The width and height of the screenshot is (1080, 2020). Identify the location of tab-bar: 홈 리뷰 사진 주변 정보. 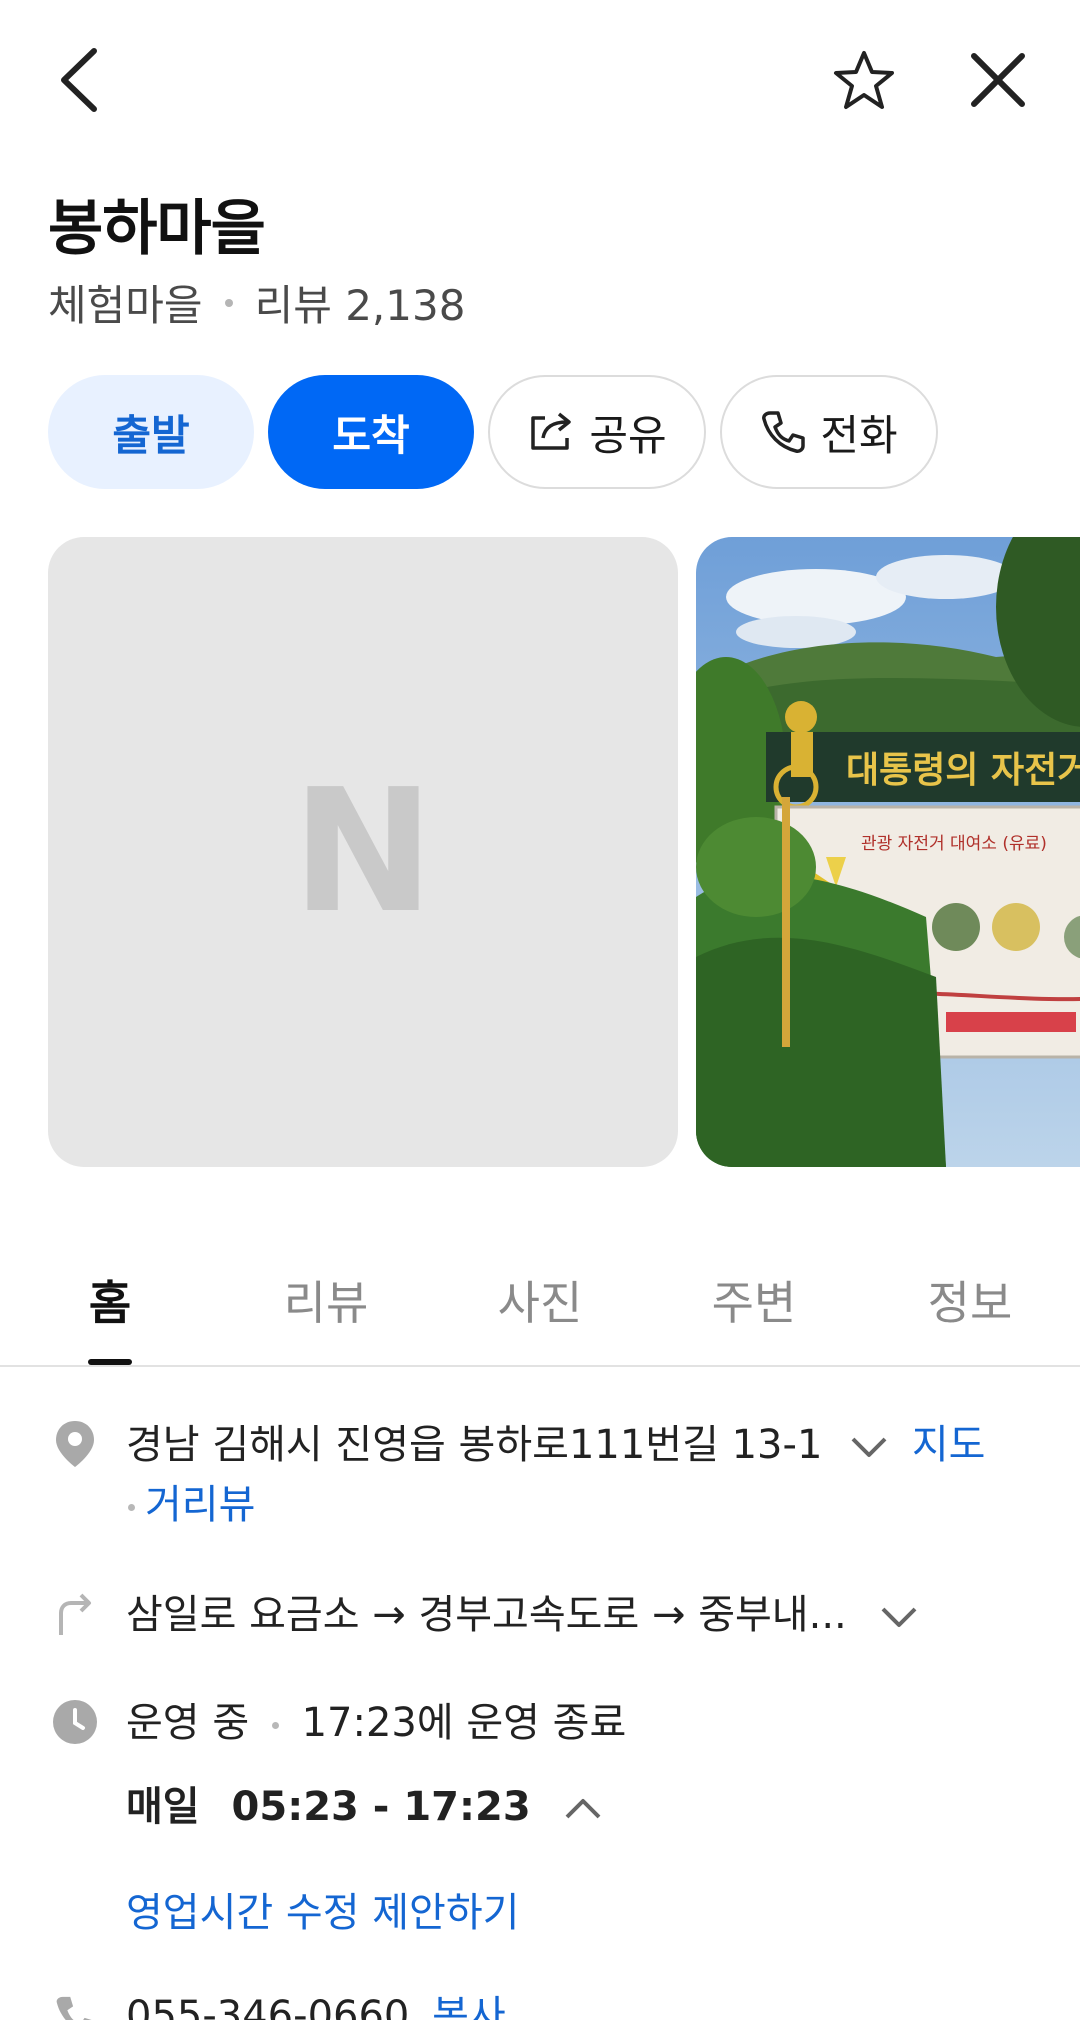
(540, 1306).